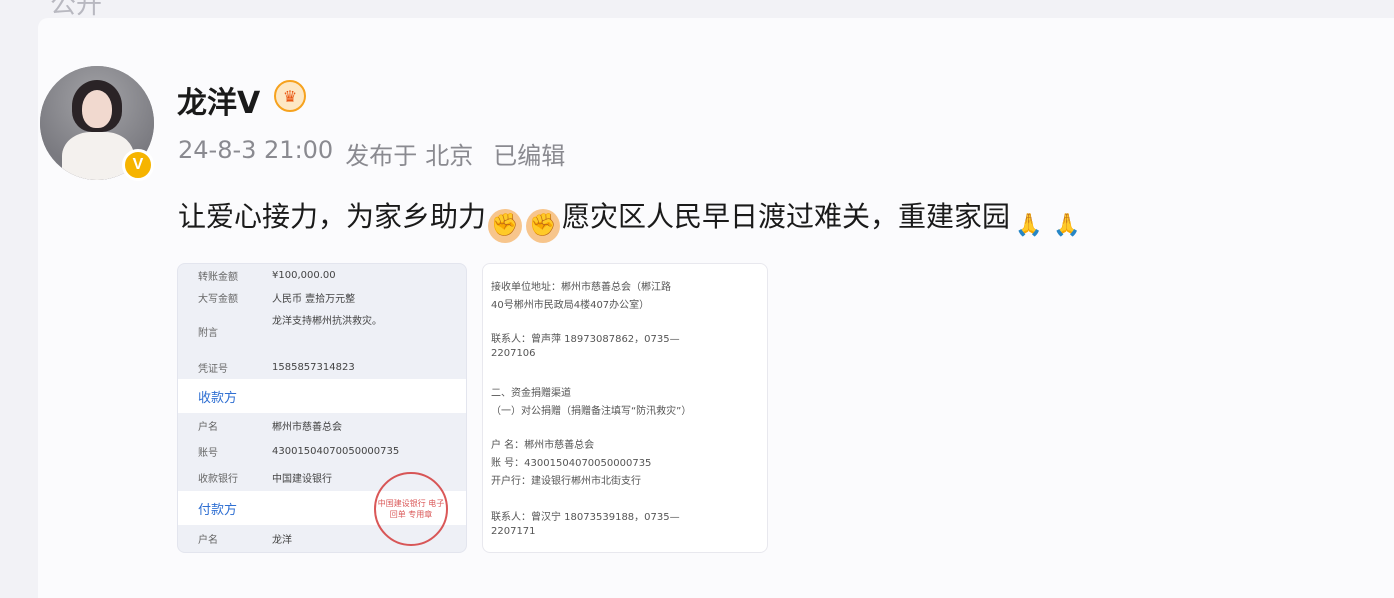 Image resolution: width=1394 pixels, height=598 pixels. Describe the element at coordinates (786, 216) in the screenshot. I see `post-text-part-2: 愿灾区人民早日渡过难关，重建家园` at that location.